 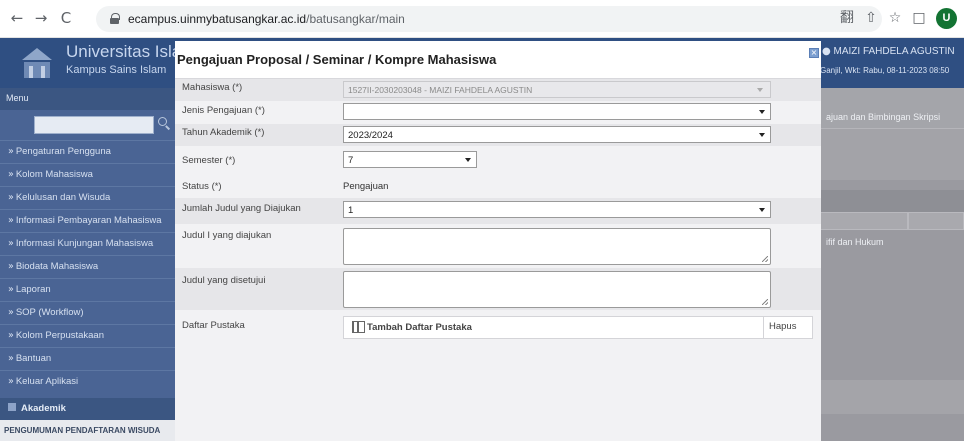 I want to click on jenis-pengajuan-label: Jenis Pengajuan (*), so click(x=223, y=110).